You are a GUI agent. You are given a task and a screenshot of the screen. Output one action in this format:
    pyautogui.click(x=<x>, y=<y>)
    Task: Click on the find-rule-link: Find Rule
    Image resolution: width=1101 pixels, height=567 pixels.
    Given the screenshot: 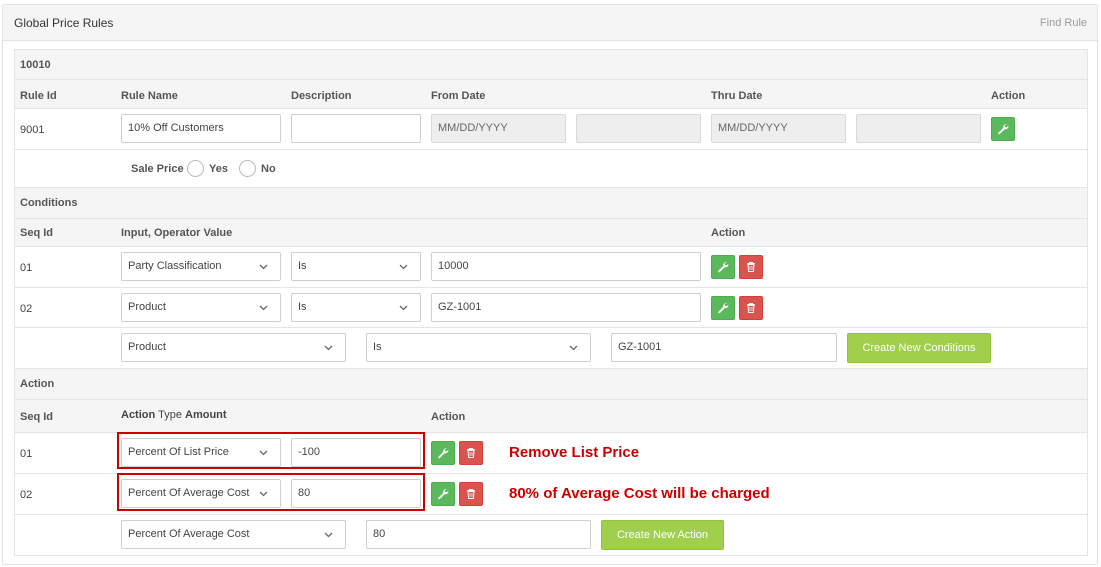 What is the action you would take?
    pyautogui.click(x=1063, y=23)
    